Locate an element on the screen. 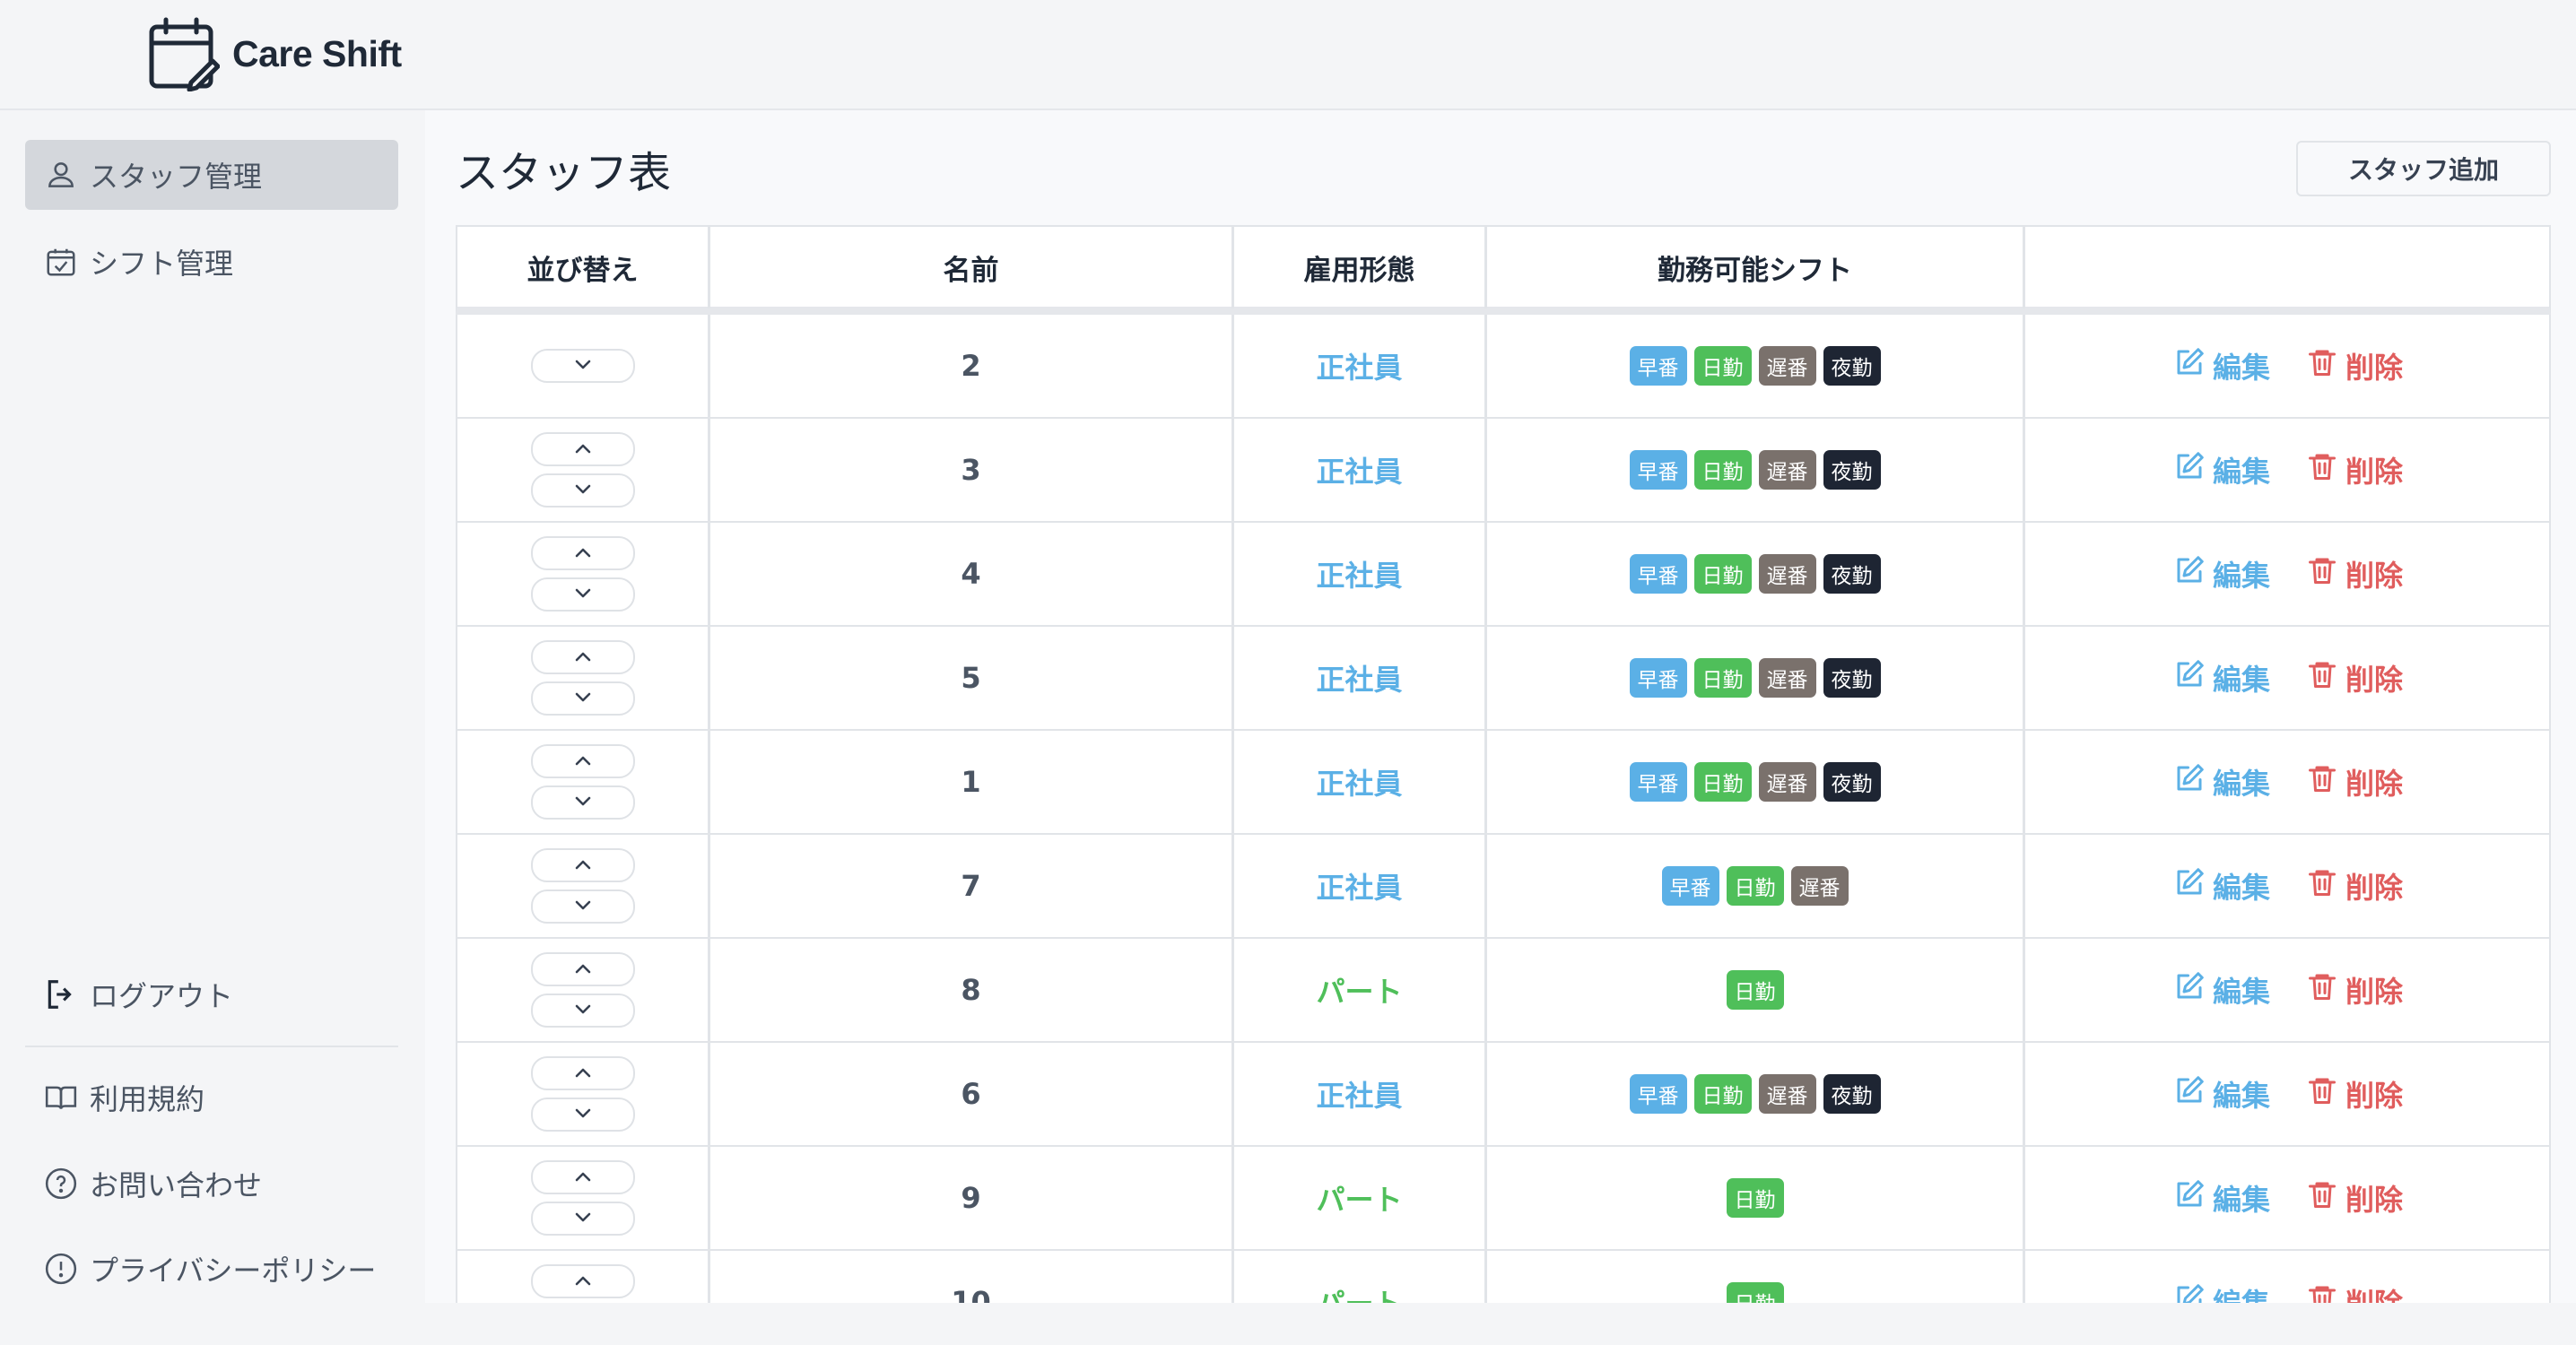 The width and height of the screenshot is (2576, 1345). staff-name: 7 is located at coordinates (971, 886).